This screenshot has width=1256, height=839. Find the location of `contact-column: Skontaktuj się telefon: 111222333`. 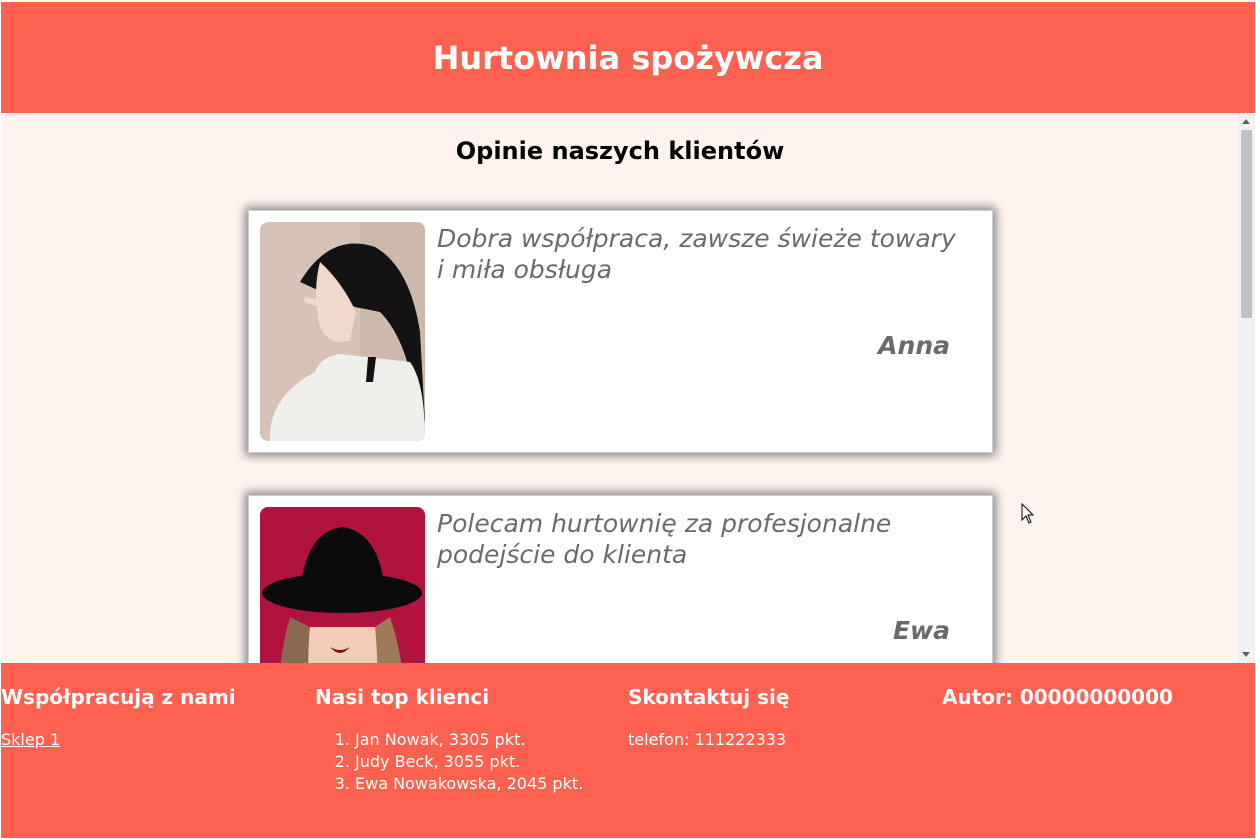

contact-column: Skontaktuj się telefon: 111222333 is located at coordinates (778, 718).